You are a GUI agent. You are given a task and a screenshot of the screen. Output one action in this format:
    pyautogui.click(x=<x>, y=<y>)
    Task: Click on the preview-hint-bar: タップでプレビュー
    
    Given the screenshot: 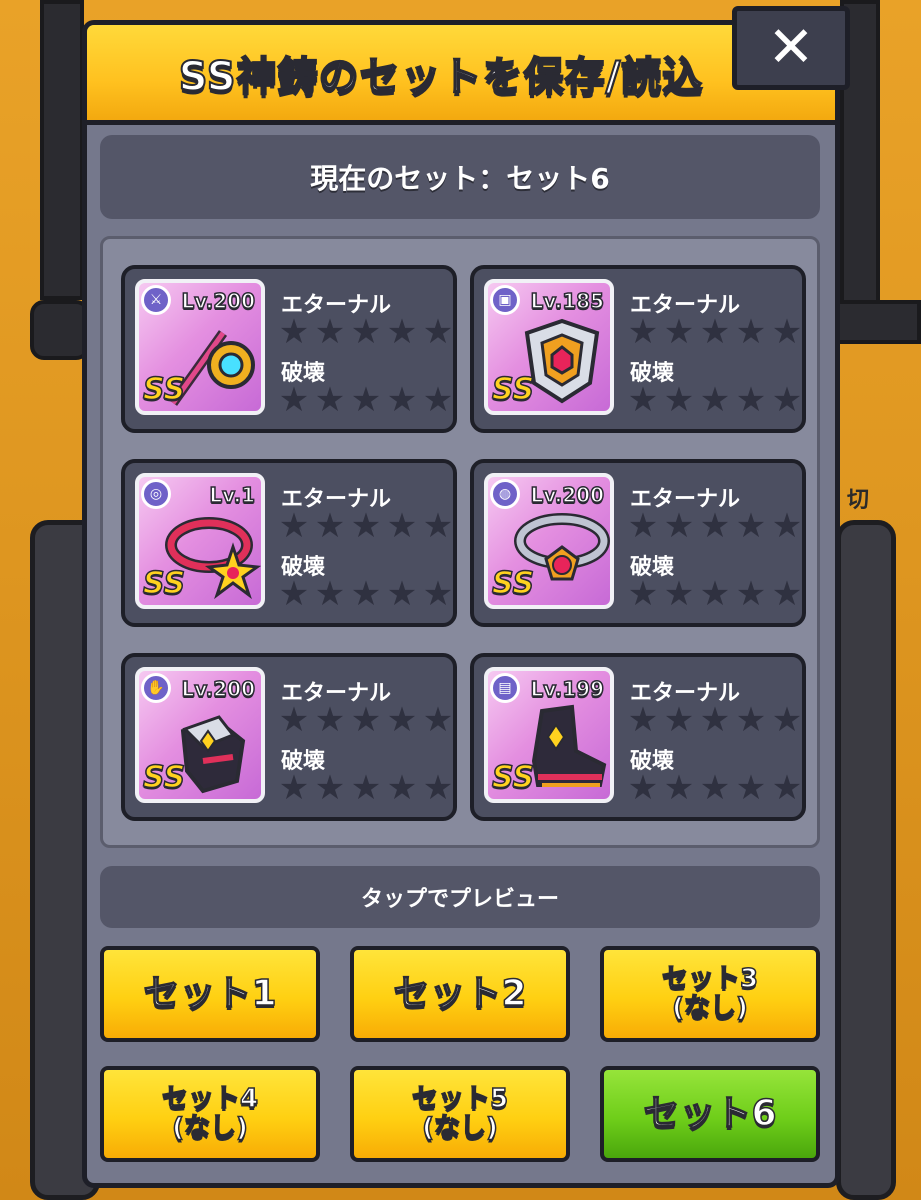 What is the action you would take?
    pyautogui.click(x=460, y=897)
    